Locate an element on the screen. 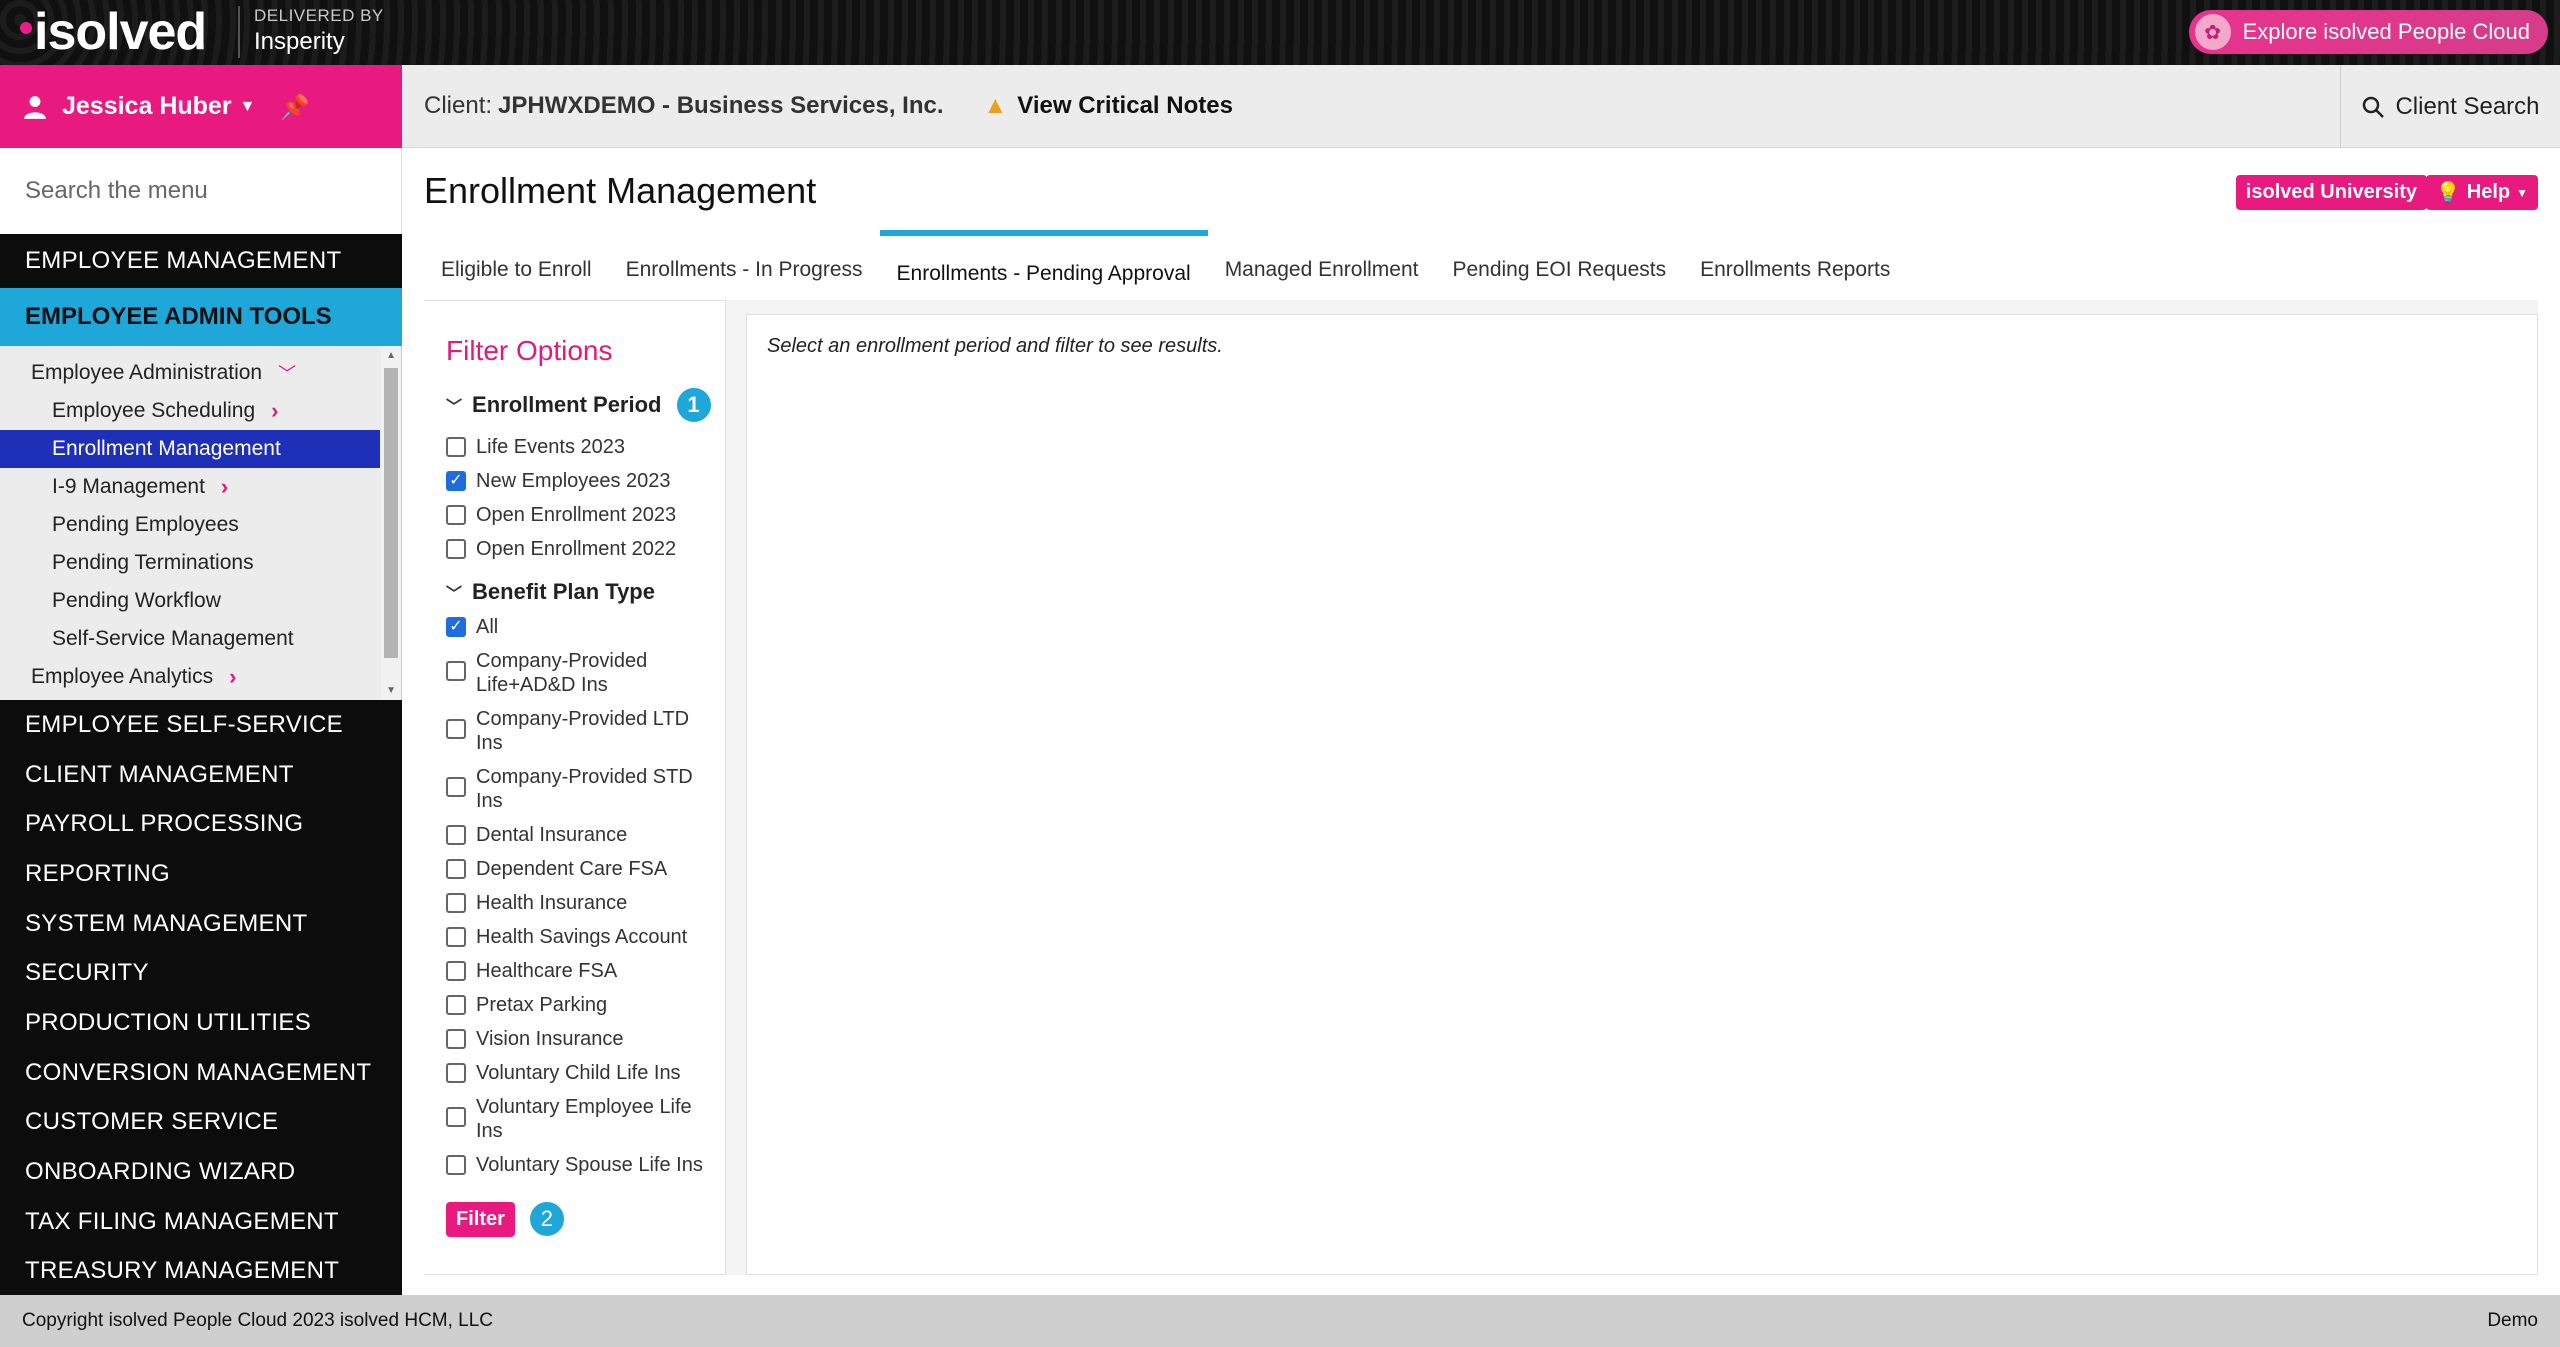  period-option: ✓ New Employees 2023 is located at coordinates (585, 481).